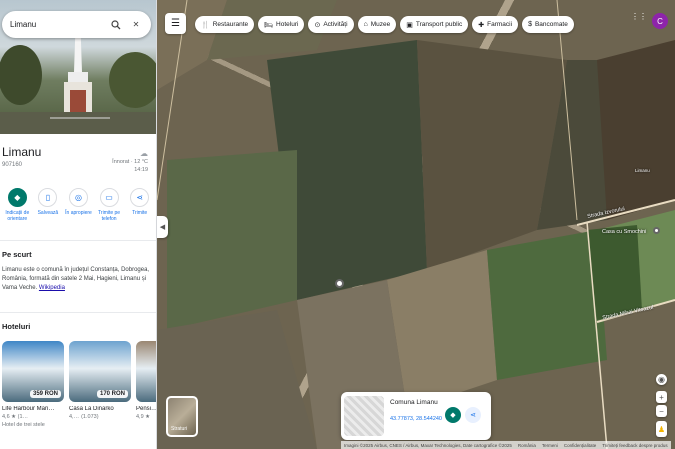 This screenshot has height=449, width=675. What do you see at coordinates (230, 24) in the screenshot?
I see `chip-label: Restaurante` at bounding box center [230, 24].